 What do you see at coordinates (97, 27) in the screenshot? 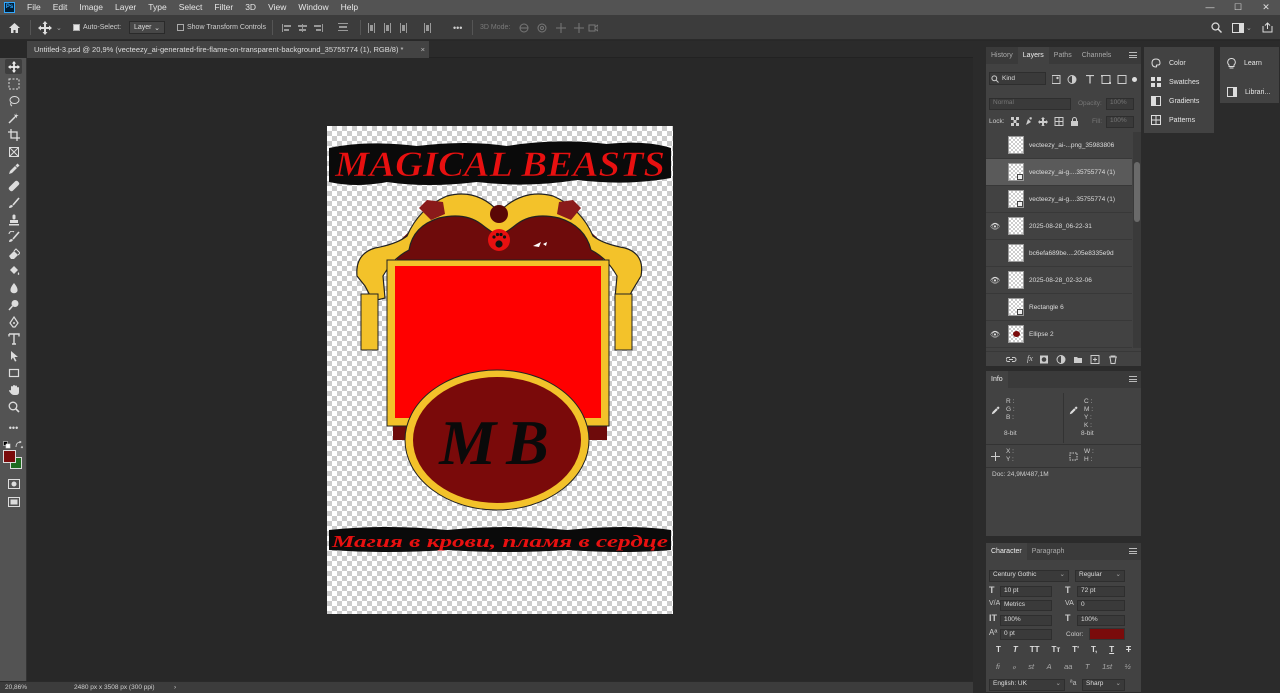
I see `auto-select-checkbox: Auto-Select:` at bounding box center [97, 27].